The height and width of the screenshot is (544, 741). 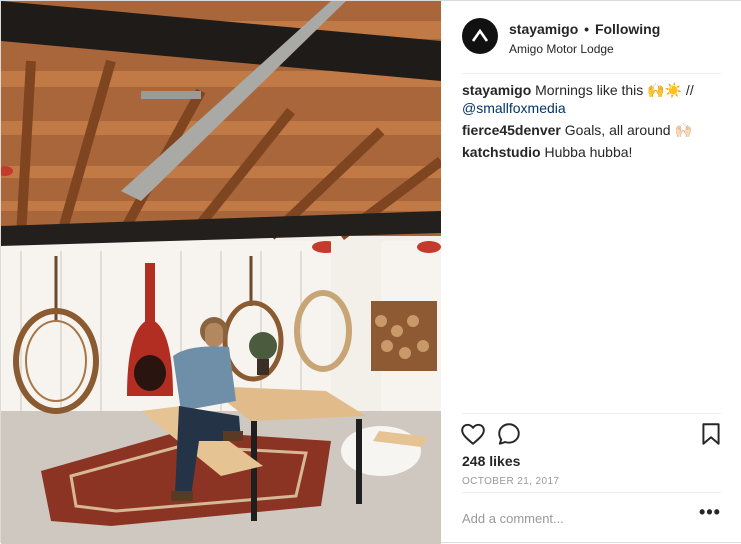 I want to click on post-header: stayamigo • Following Amigo Motor Lodge, so click(x=591, y=37).